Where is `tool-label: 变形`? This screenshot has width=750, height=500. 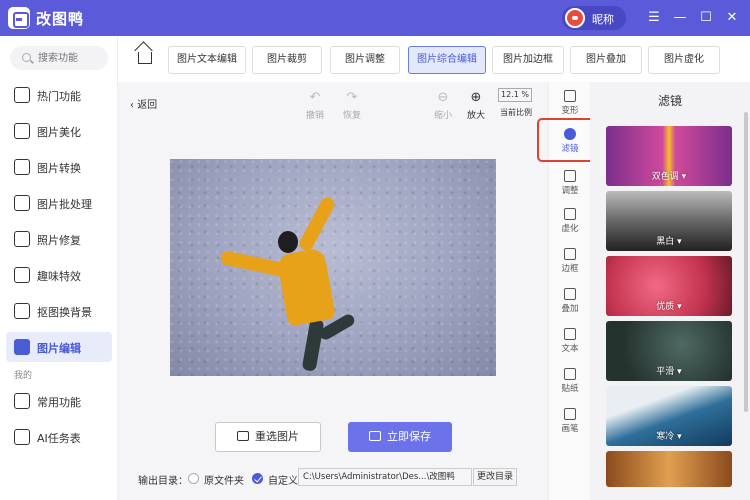
tool-label: 变形 is located at coordinates (570, 111).